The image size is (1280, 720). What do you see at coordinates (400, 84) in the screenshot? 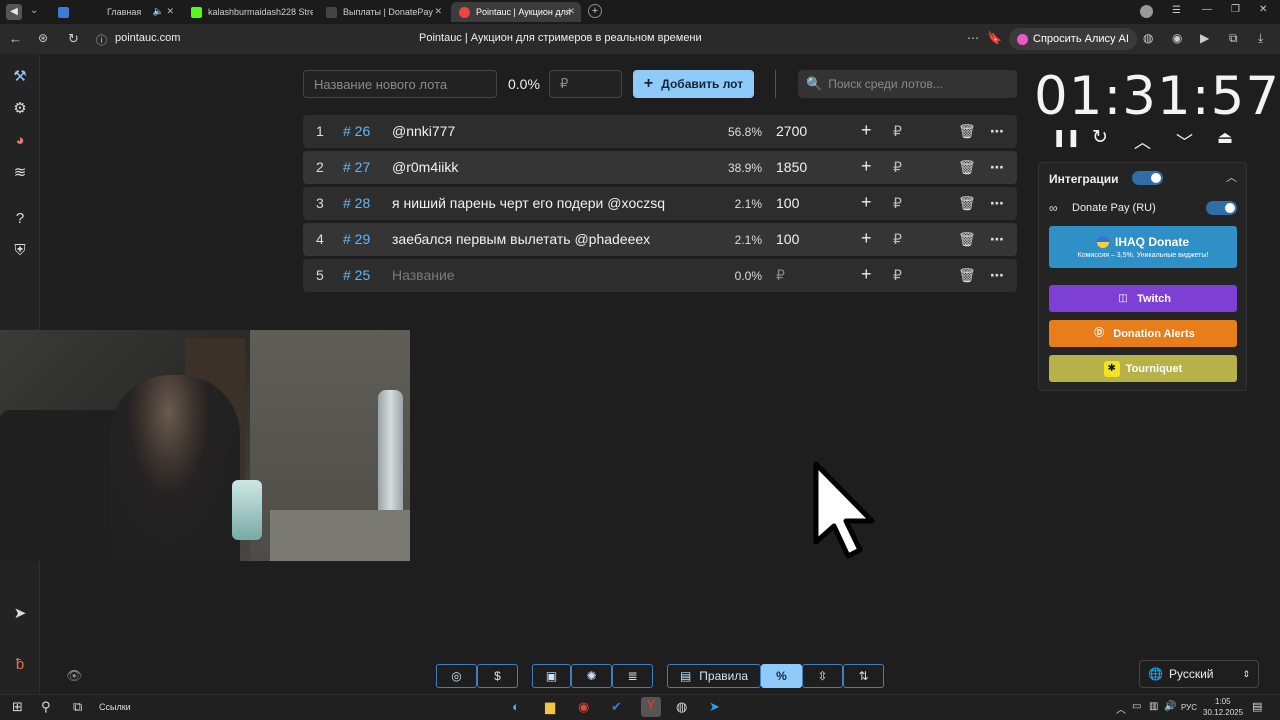
I see `new-lot-input: Название нового лота` at bounding box center [400, 84].